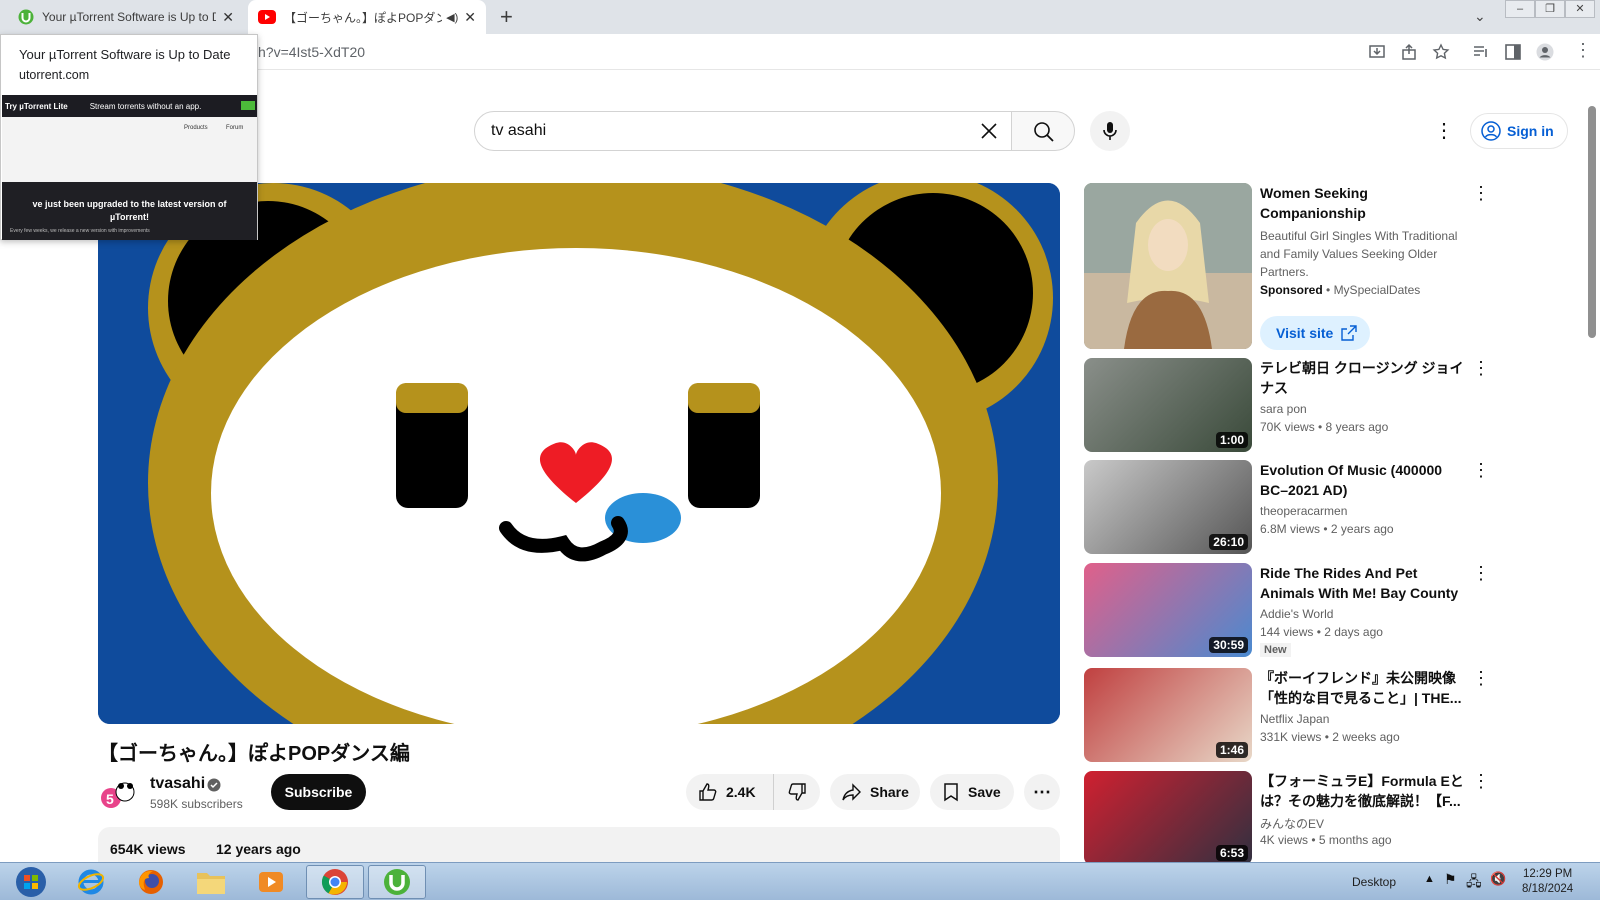  Describe the element at coordinates (1498, 879) in the screenshot. I see `volume-muted-icon: 🔇` at that location.